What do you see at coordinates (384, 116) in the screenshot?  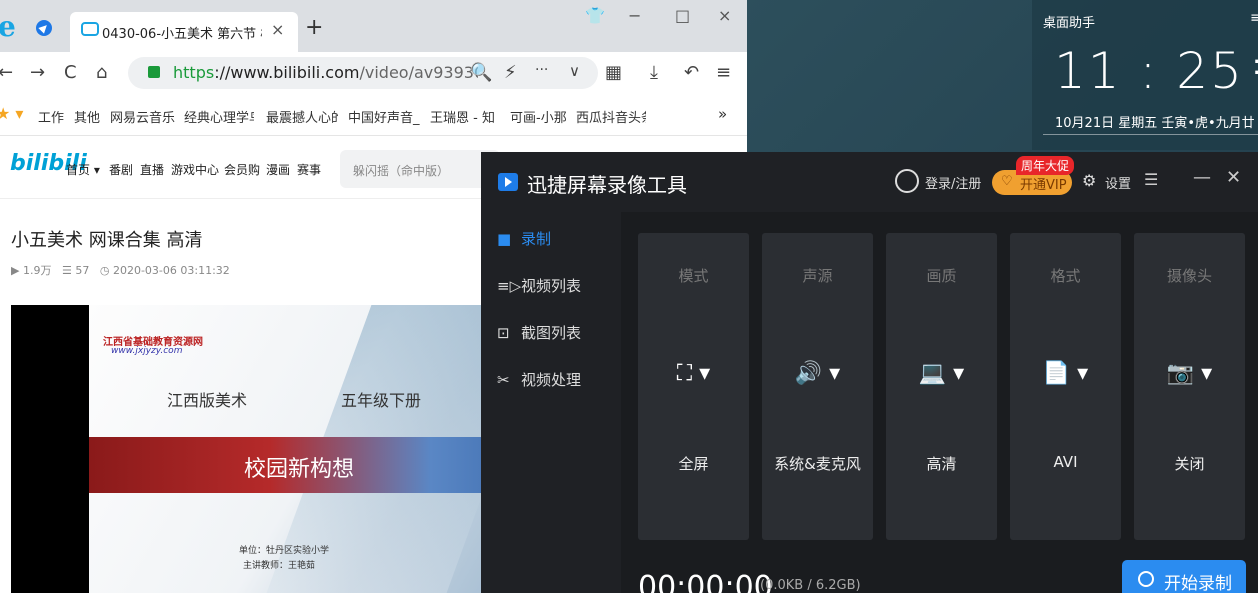 I see `bookmark-item: 中国好声音_` at bounding box center [384, 116].